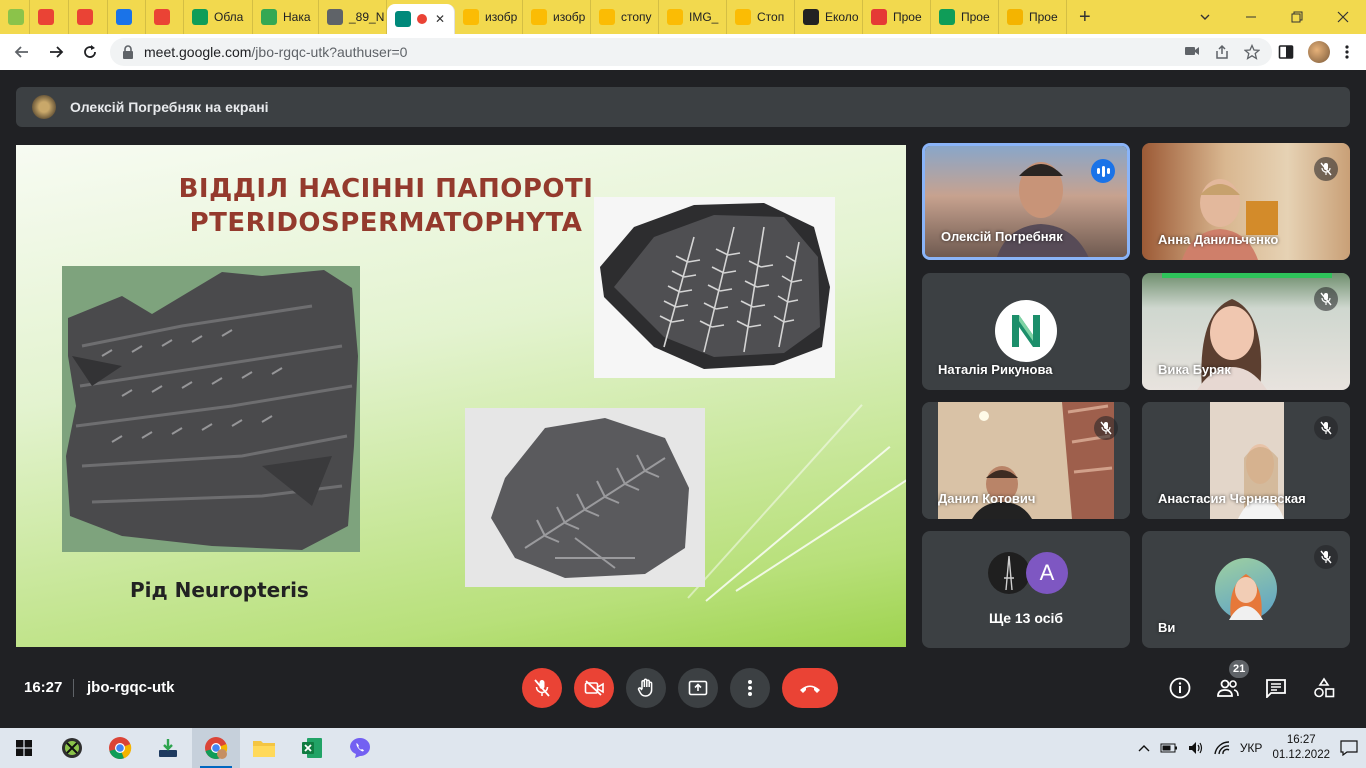 The height and width of the screenshot is (768, 1366). What do you see at coordinates (1015, 17) in the screenshot?
I see `slides-icon` at bounding box center [1015, 17].